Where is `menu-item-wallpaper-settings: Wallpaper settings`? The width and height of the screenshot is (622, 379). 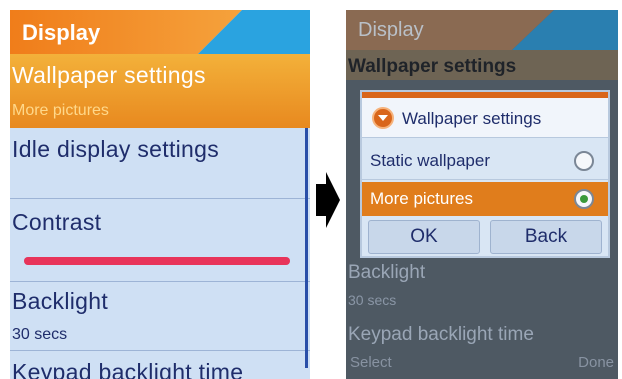 menu-item-wallpaper-settings: Wallpaper settings is located at coordinates (482, 65).